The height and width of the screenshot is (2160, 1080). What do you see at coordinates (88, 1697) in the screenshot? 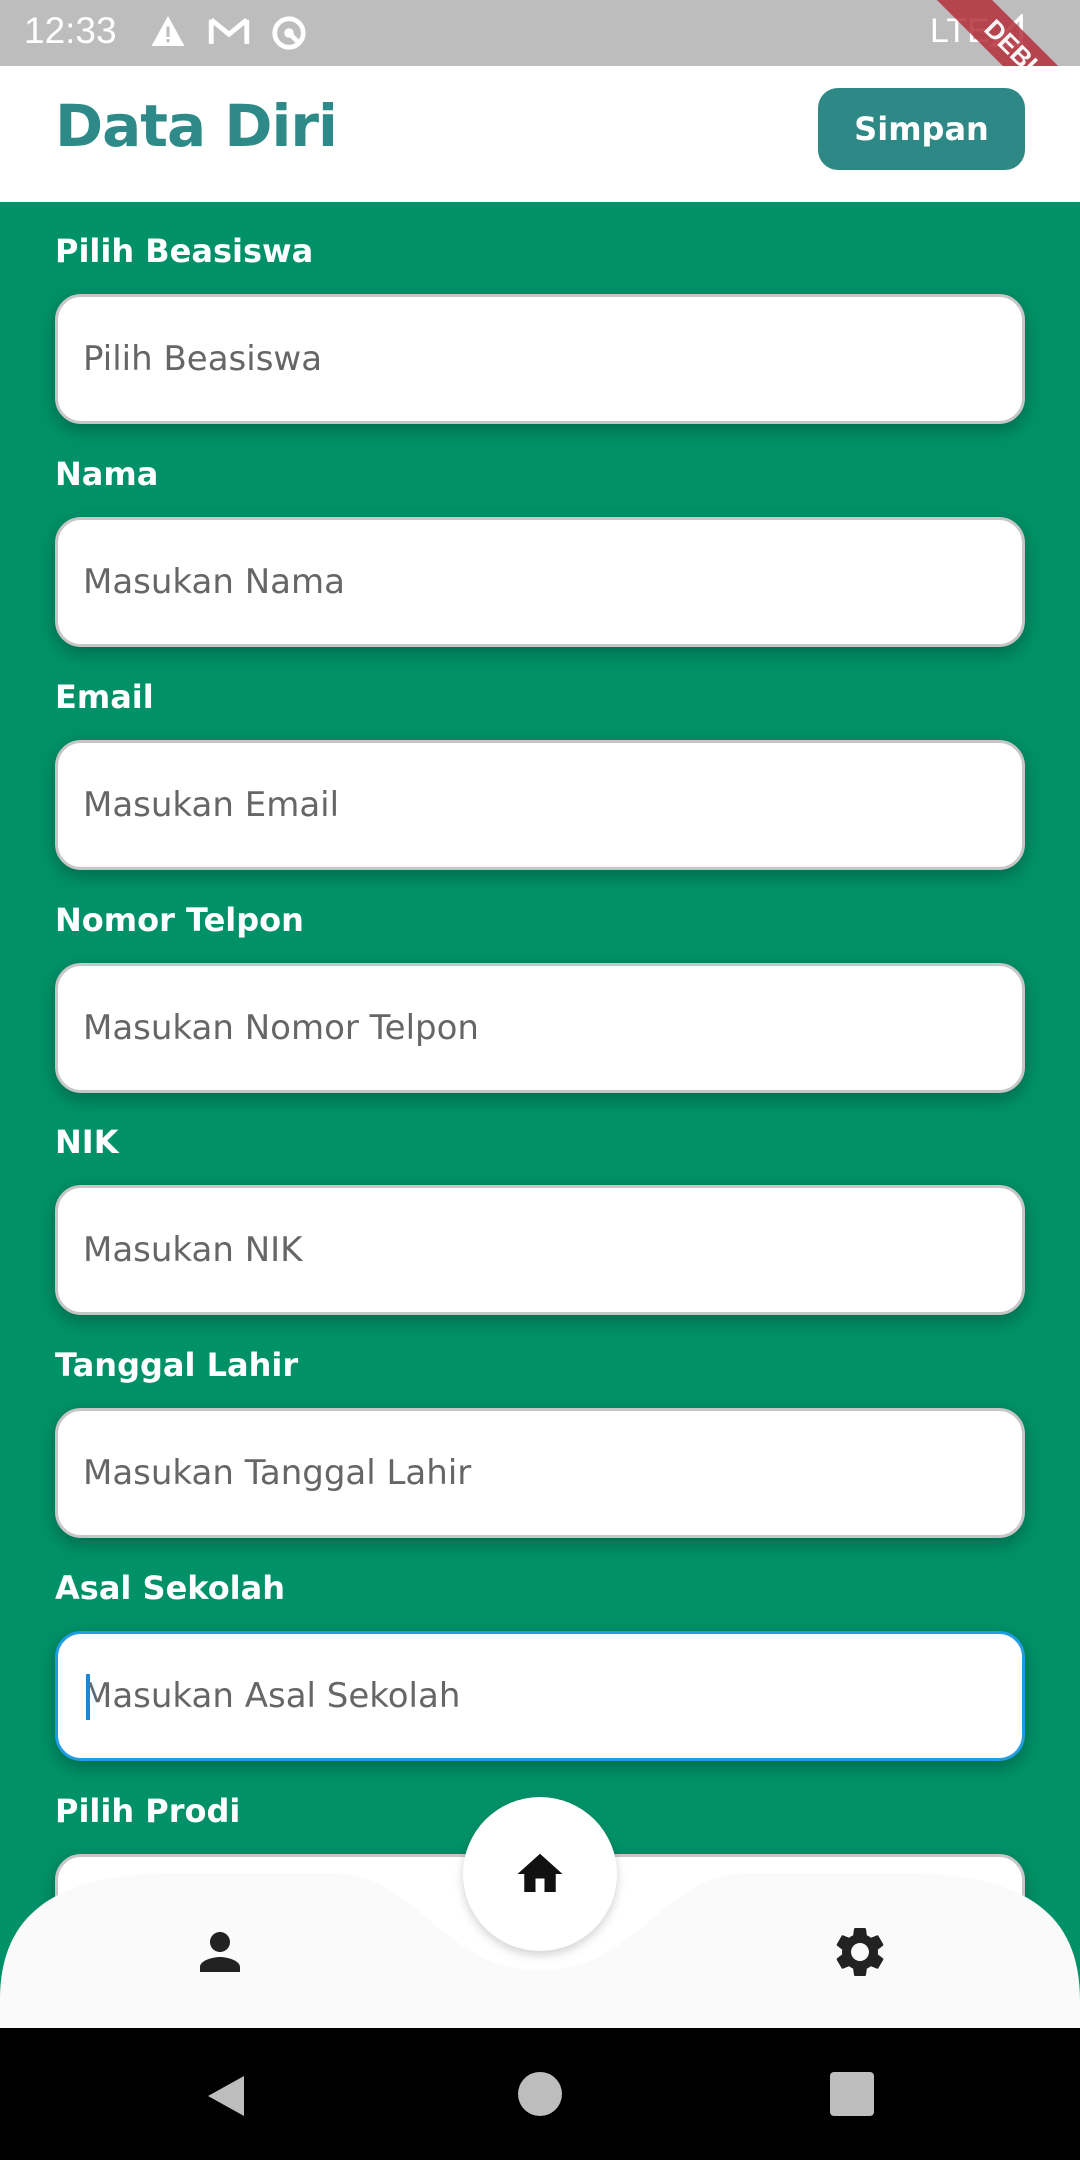
I see `text-cursor` at bounding box center [88, 1697].